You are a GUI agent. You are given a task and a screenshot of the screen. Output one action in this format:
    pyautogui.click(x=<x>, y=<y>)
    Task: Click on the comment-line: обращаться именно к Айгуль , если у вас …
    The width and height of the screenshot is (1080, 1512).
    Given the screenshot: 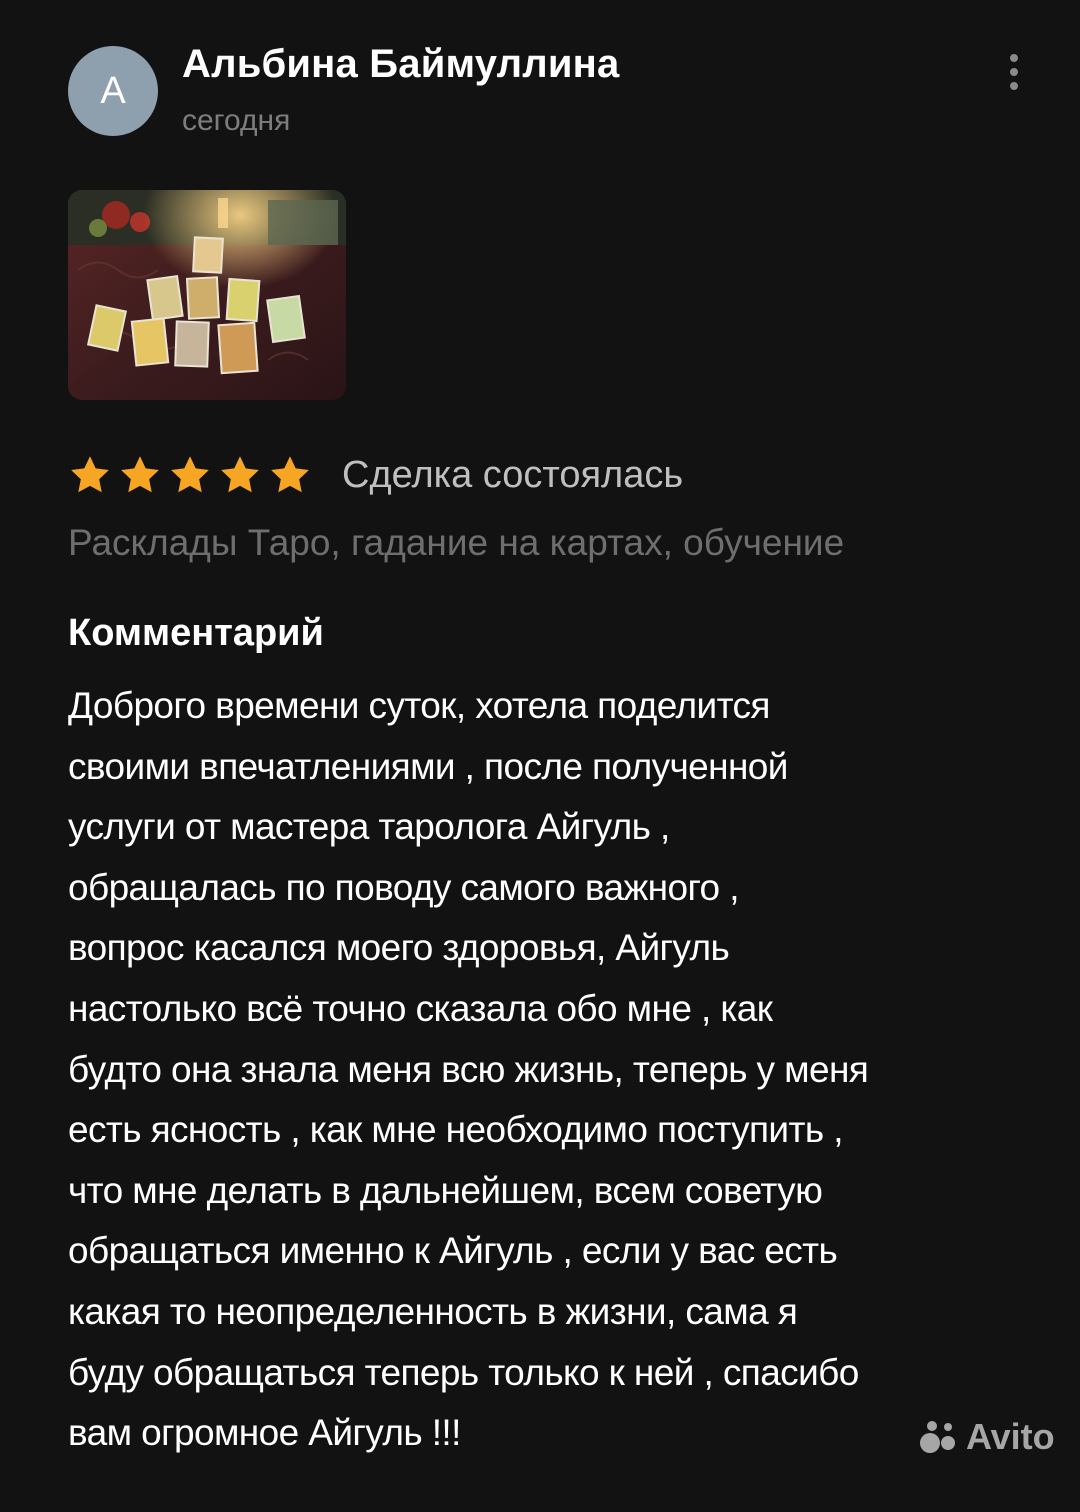 What is the action you would take?
    pyautogui.click(x=453, y=1251)
    